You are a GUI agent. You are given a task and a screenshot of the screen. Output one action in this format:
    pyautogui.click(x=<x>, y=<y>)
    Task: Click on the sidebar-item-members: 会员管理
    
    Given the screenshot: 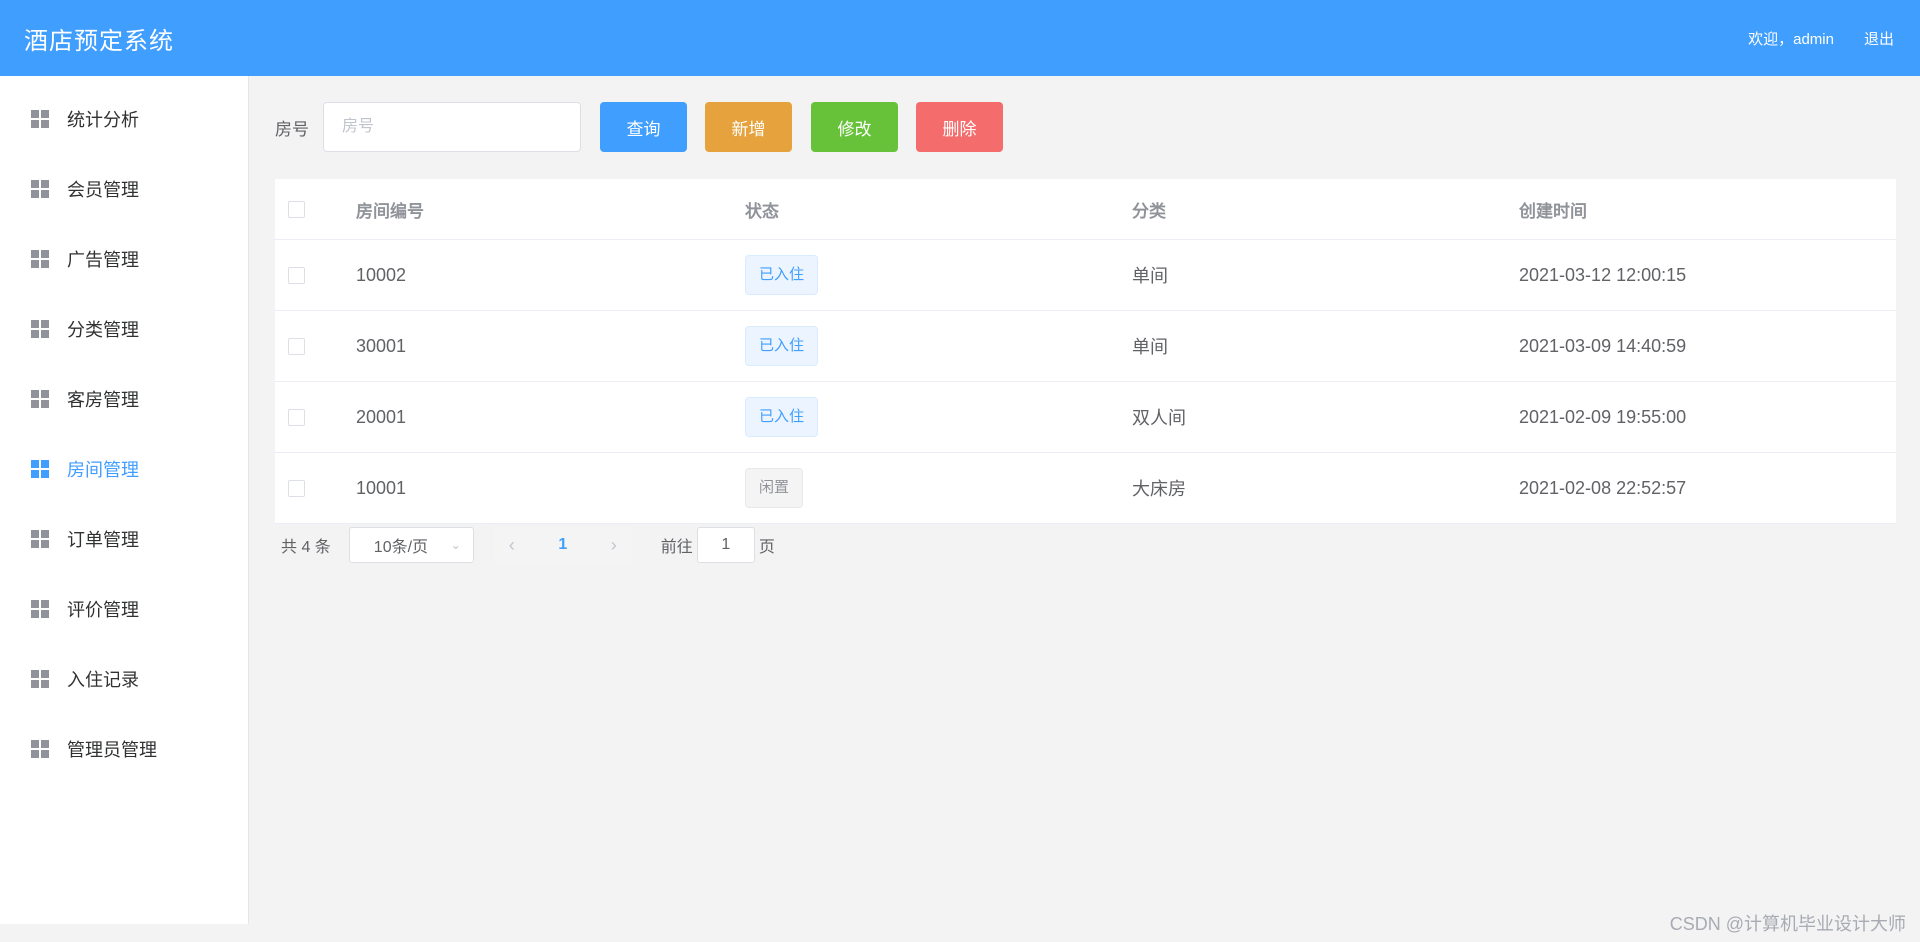 What is the action you would take?
    pyautogui.click(x=124, y=189)
    